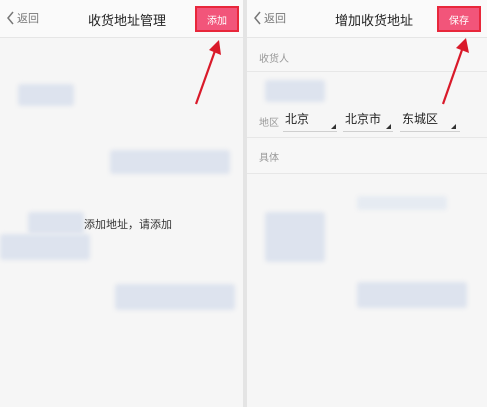 Image resolution: width=487 pixels, height=407 pixels. I want to click on page-title: 收货地址管理, so click(127, 21).